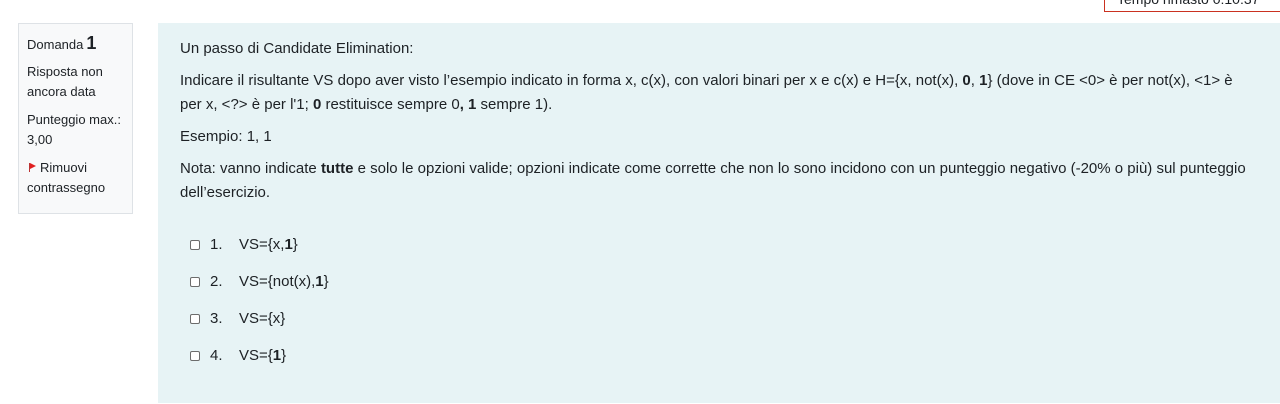 This screenshot has height=404, width=1280. What do you see at coordinates (337, 168) in the screenshot?
I see `note-bold: tutte` at bounding box center [337, 168].